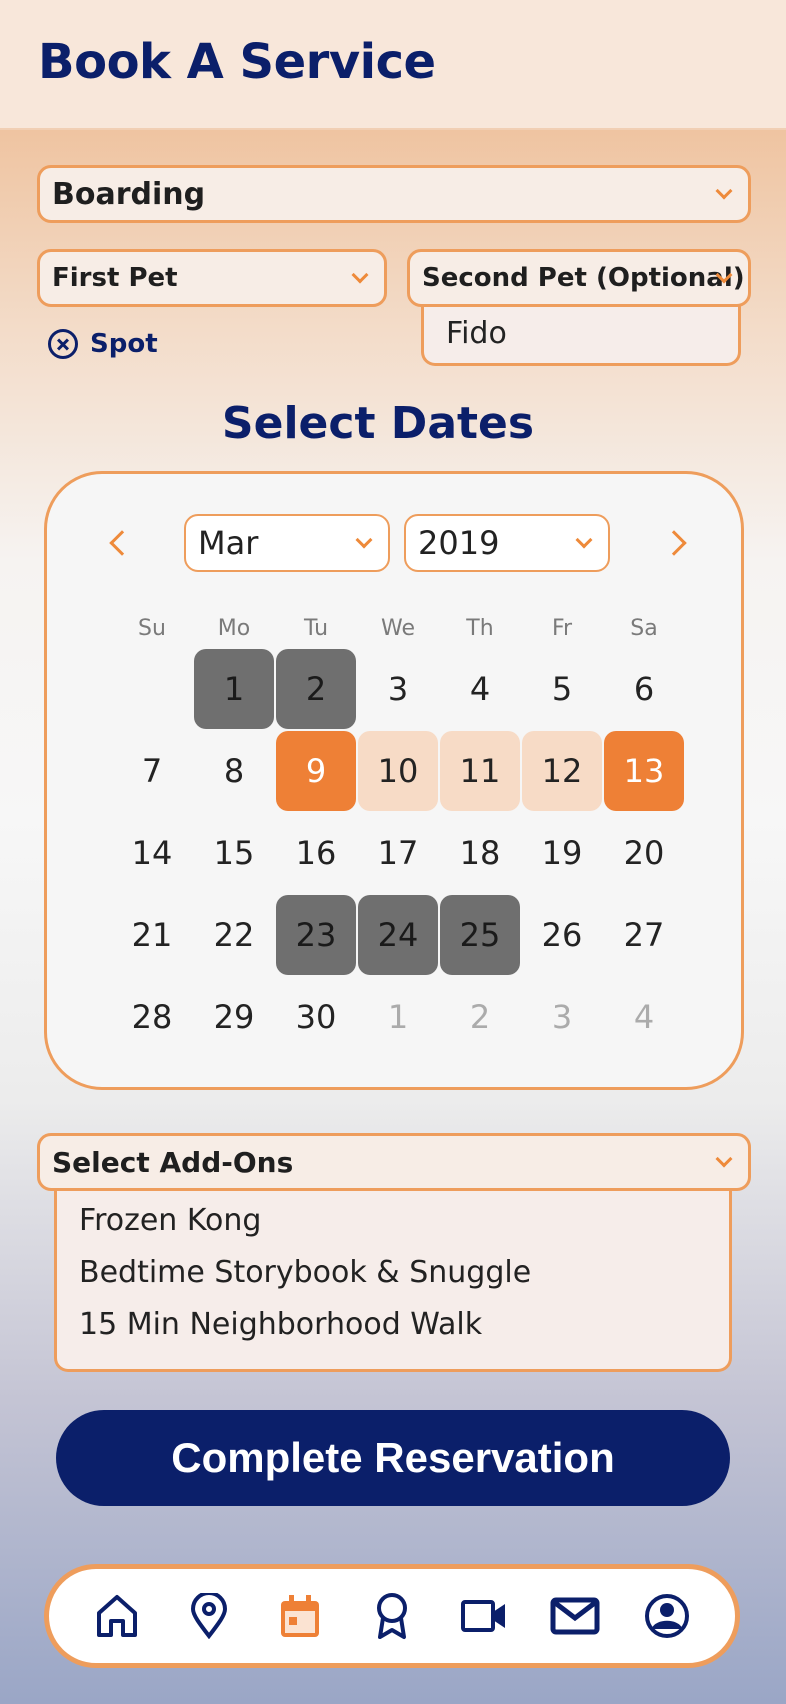 The image size is (786, 1704). Describe the element at coordinates (562, 935) in the screenshot. I see `calendar-day: 26` at that location.